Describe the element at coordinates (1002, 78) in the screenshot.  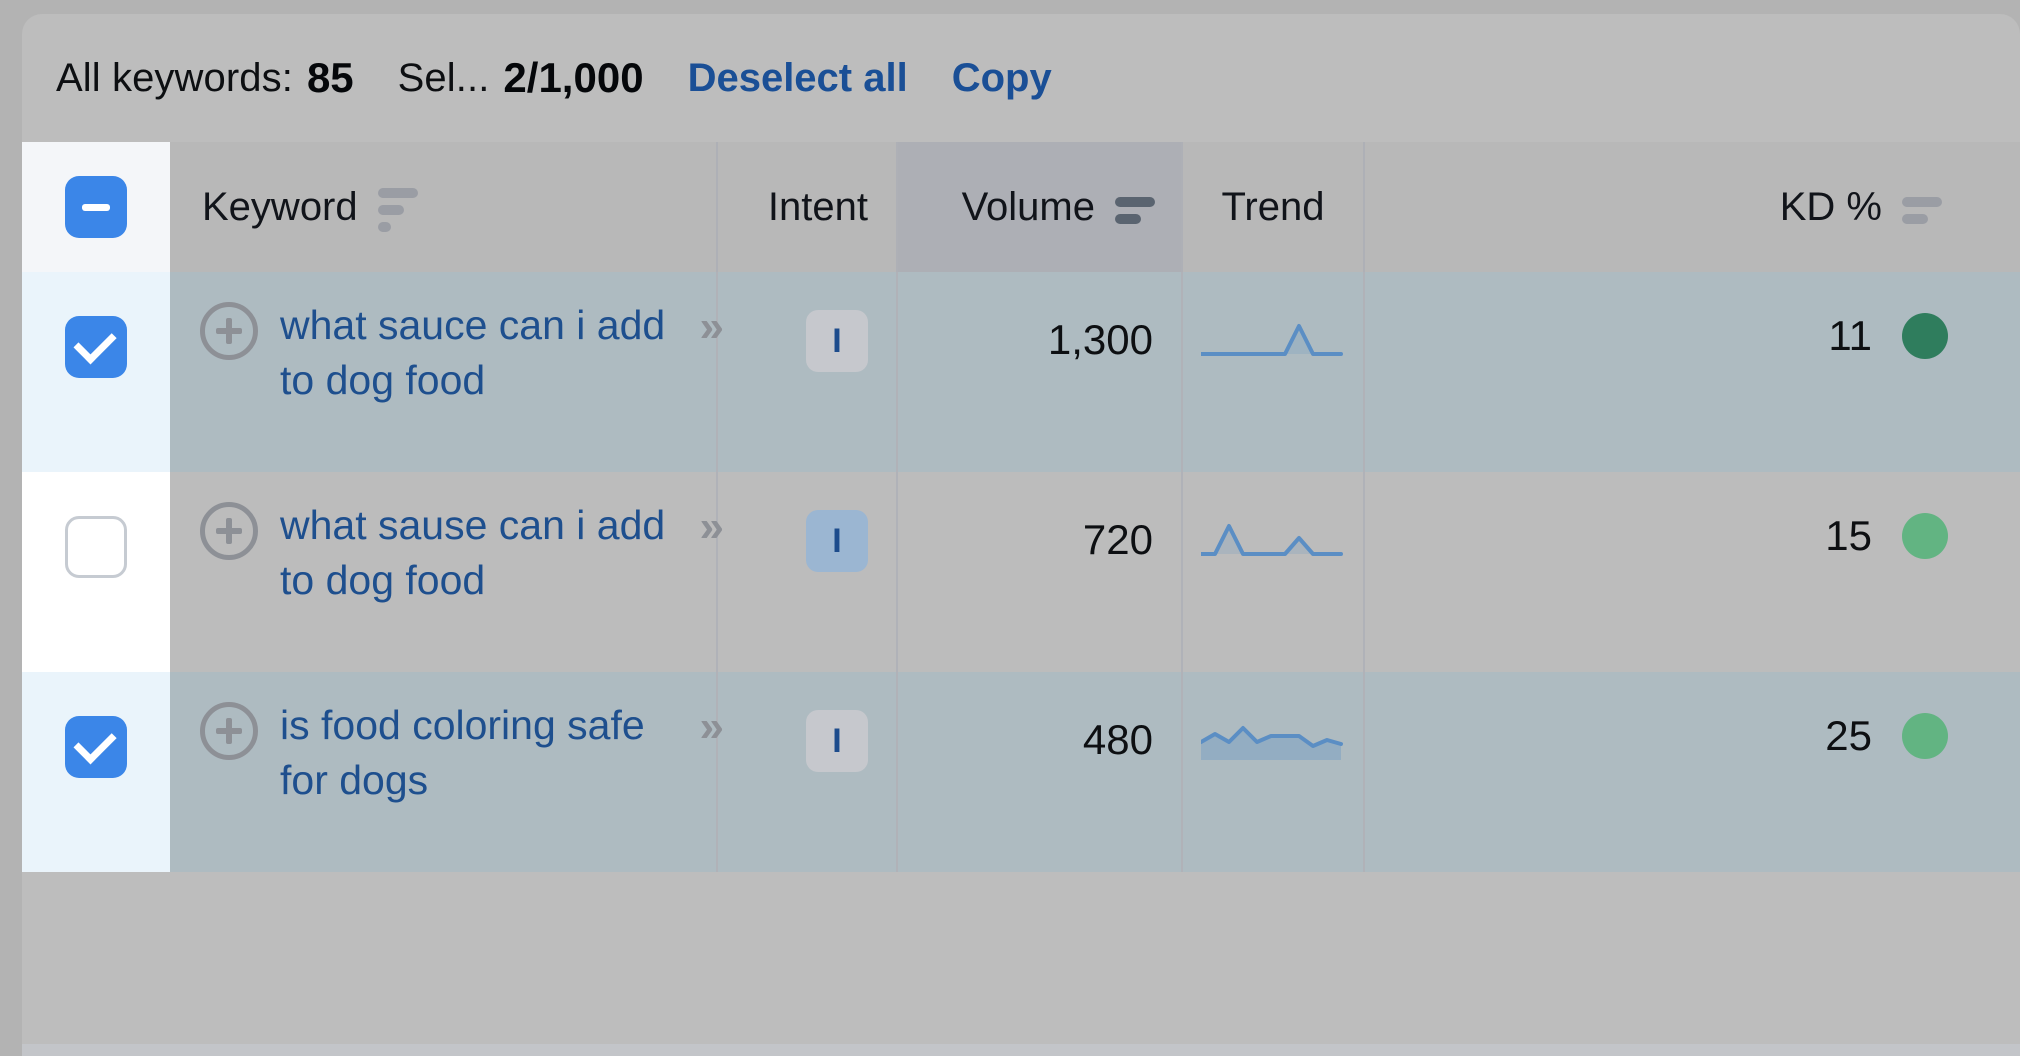
I see `copy-button: Copy` at that location.